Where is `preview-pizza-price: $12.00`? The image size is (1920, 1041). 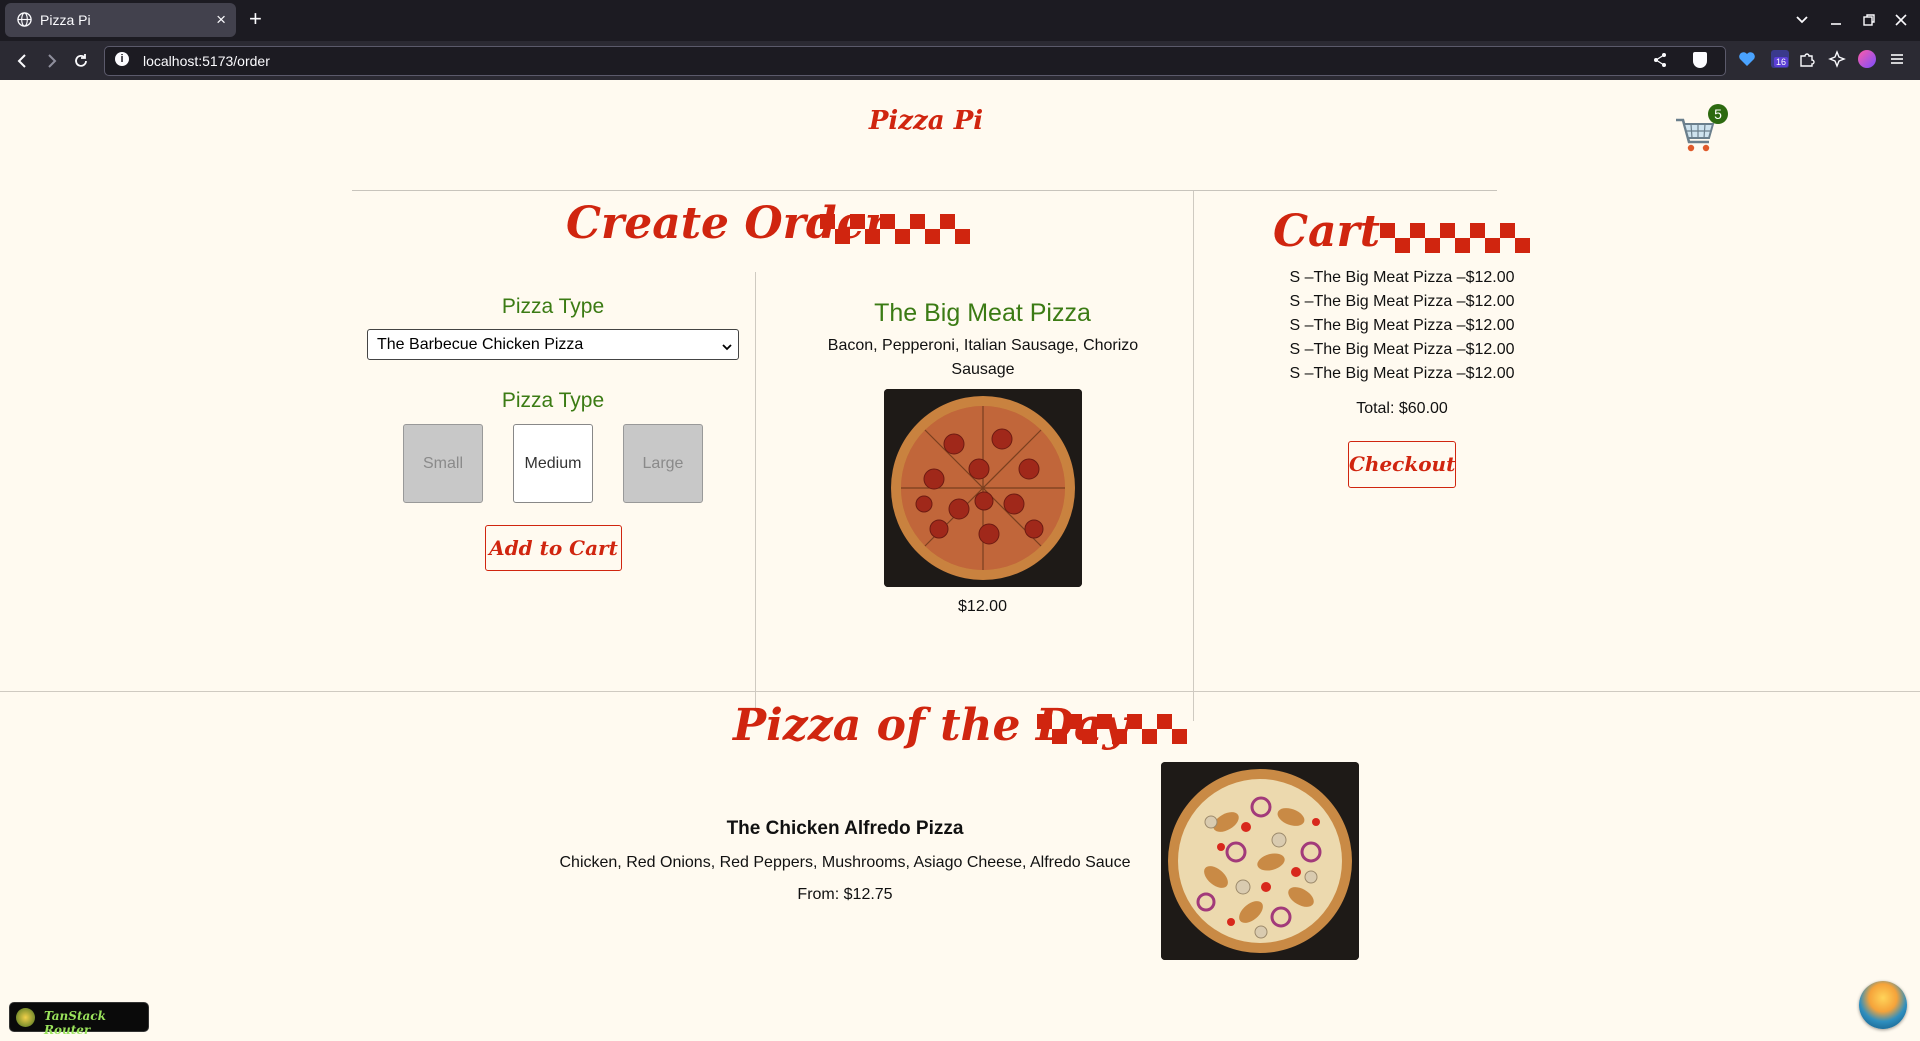 preview-pizza-price: $12.00 is located at coordinates (982, 606).